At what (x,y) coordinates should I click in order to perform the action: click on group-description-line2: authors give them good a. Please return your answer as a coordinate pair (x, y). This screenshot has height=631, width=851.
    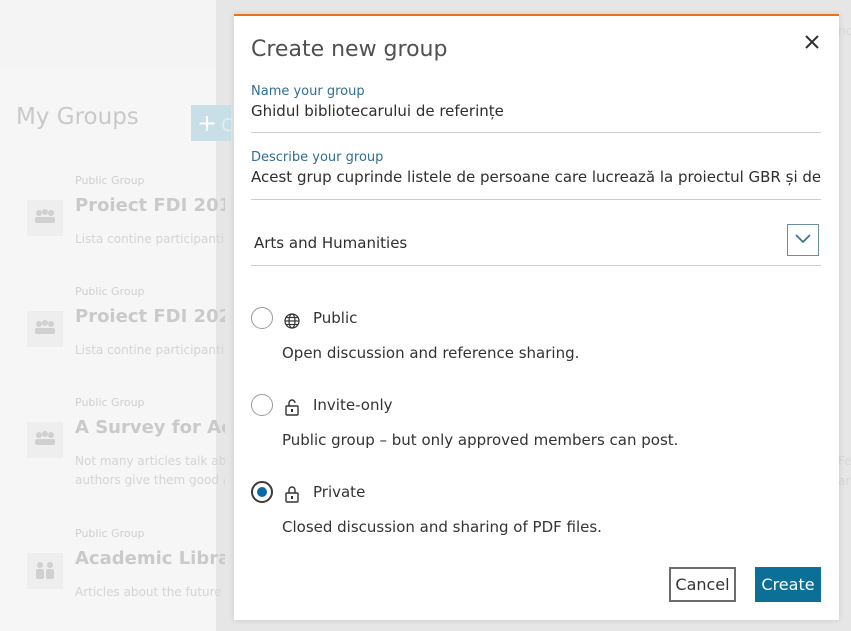
    Looking at the image, I should click on (150, 480).